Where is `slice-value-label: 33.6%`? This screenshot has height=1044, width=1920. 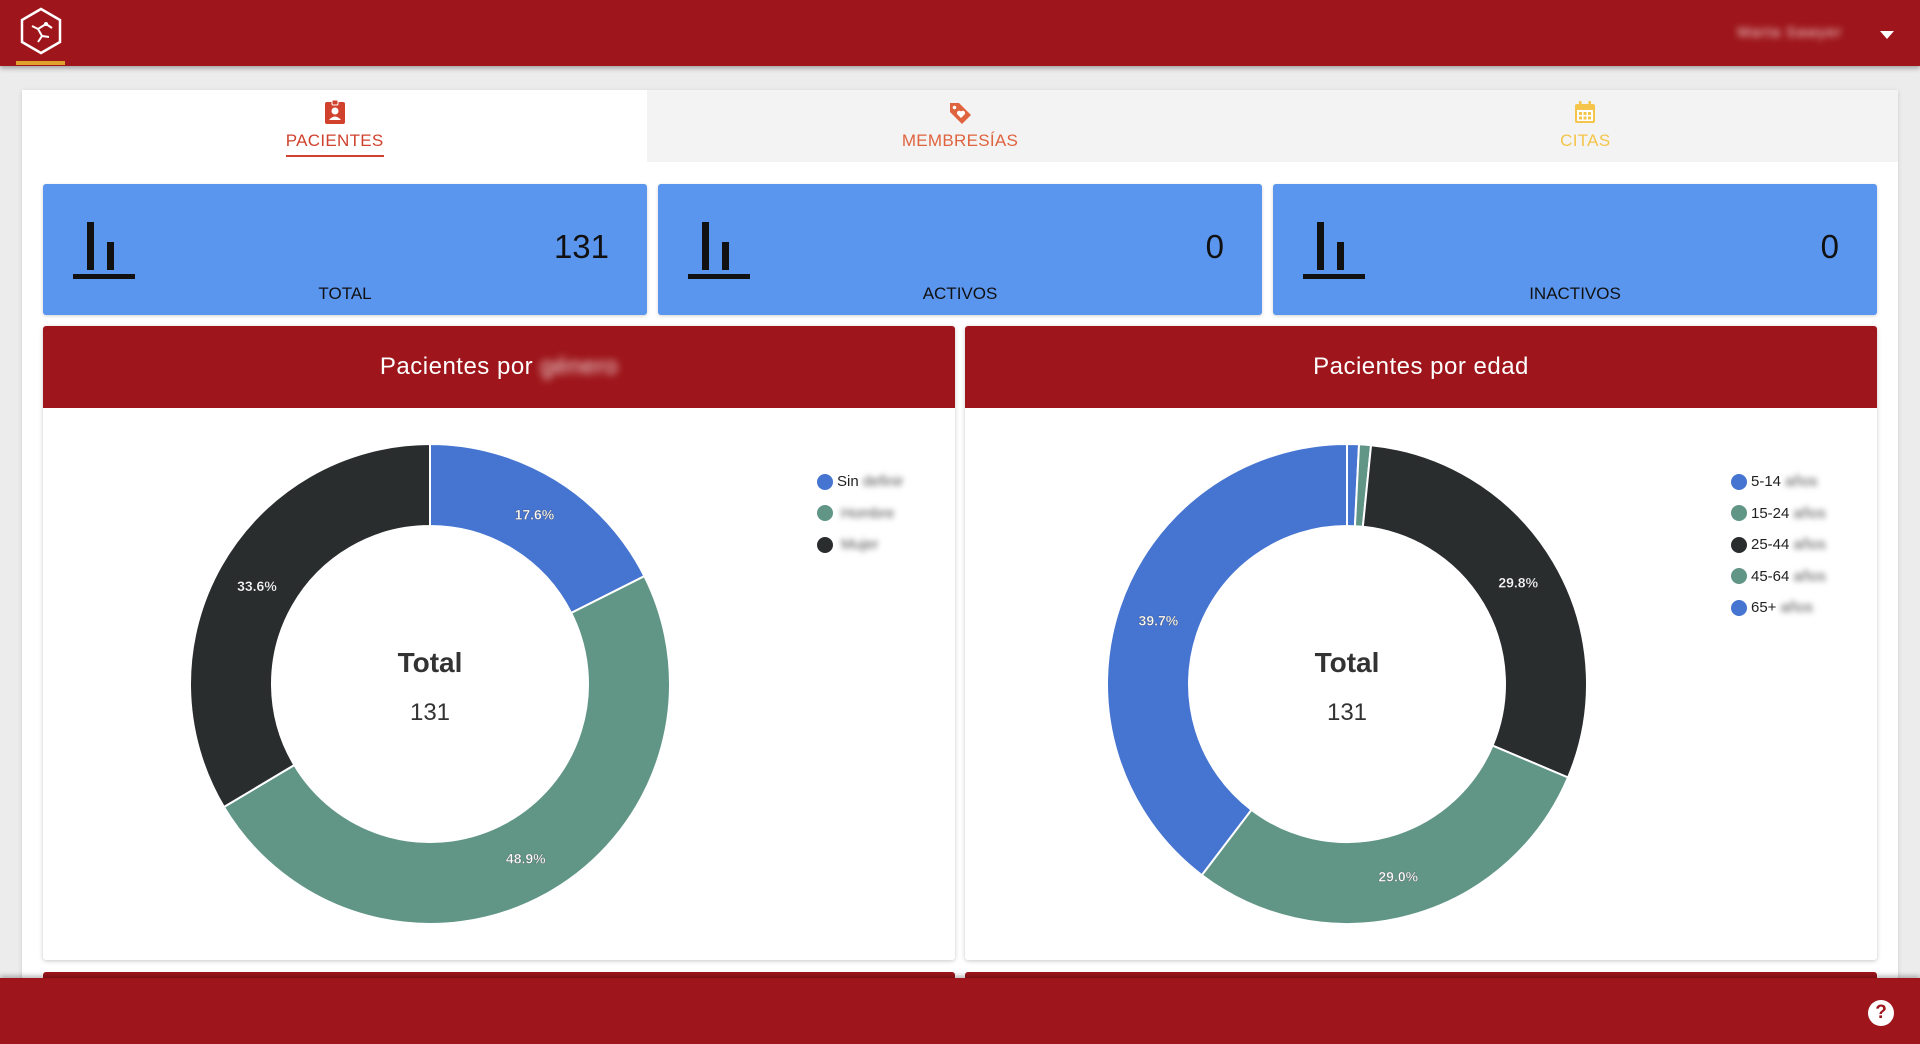 slice-value-label: 33.6% is located at coordinates (257, 586).